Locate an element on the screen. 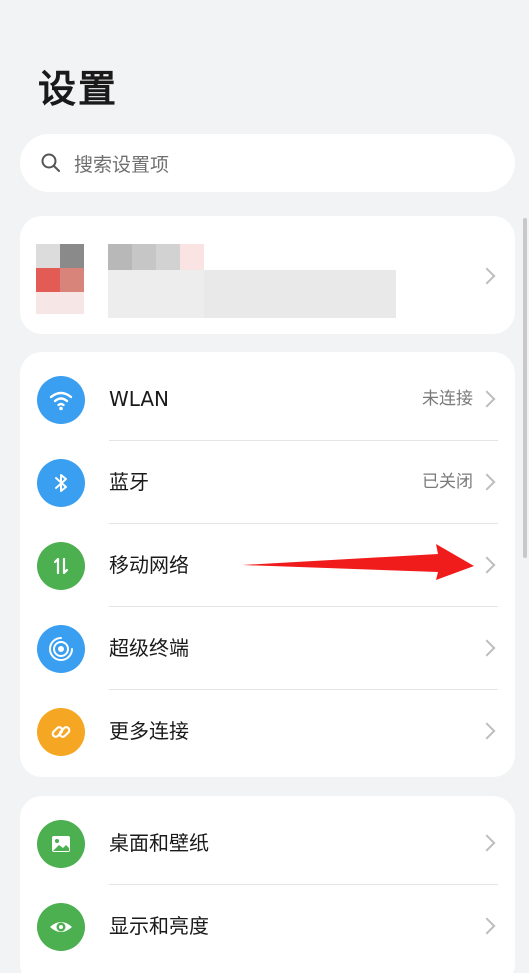  account-card is located at coordinates (267, 275).